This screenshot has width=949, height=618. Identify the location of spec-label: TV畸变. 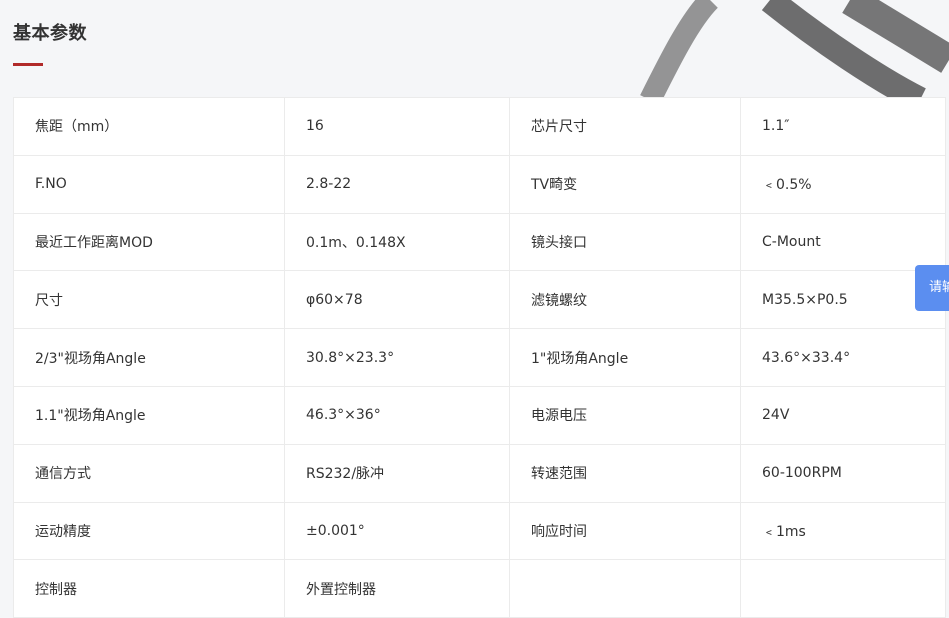
(625, 184).